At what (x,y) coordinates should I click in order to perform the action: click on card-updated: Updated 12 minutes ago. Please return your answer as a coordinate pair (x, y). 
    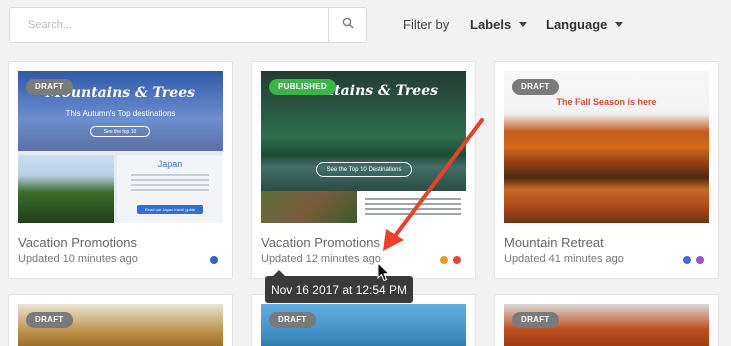
    Looking at the image, I should click on (321, 259).